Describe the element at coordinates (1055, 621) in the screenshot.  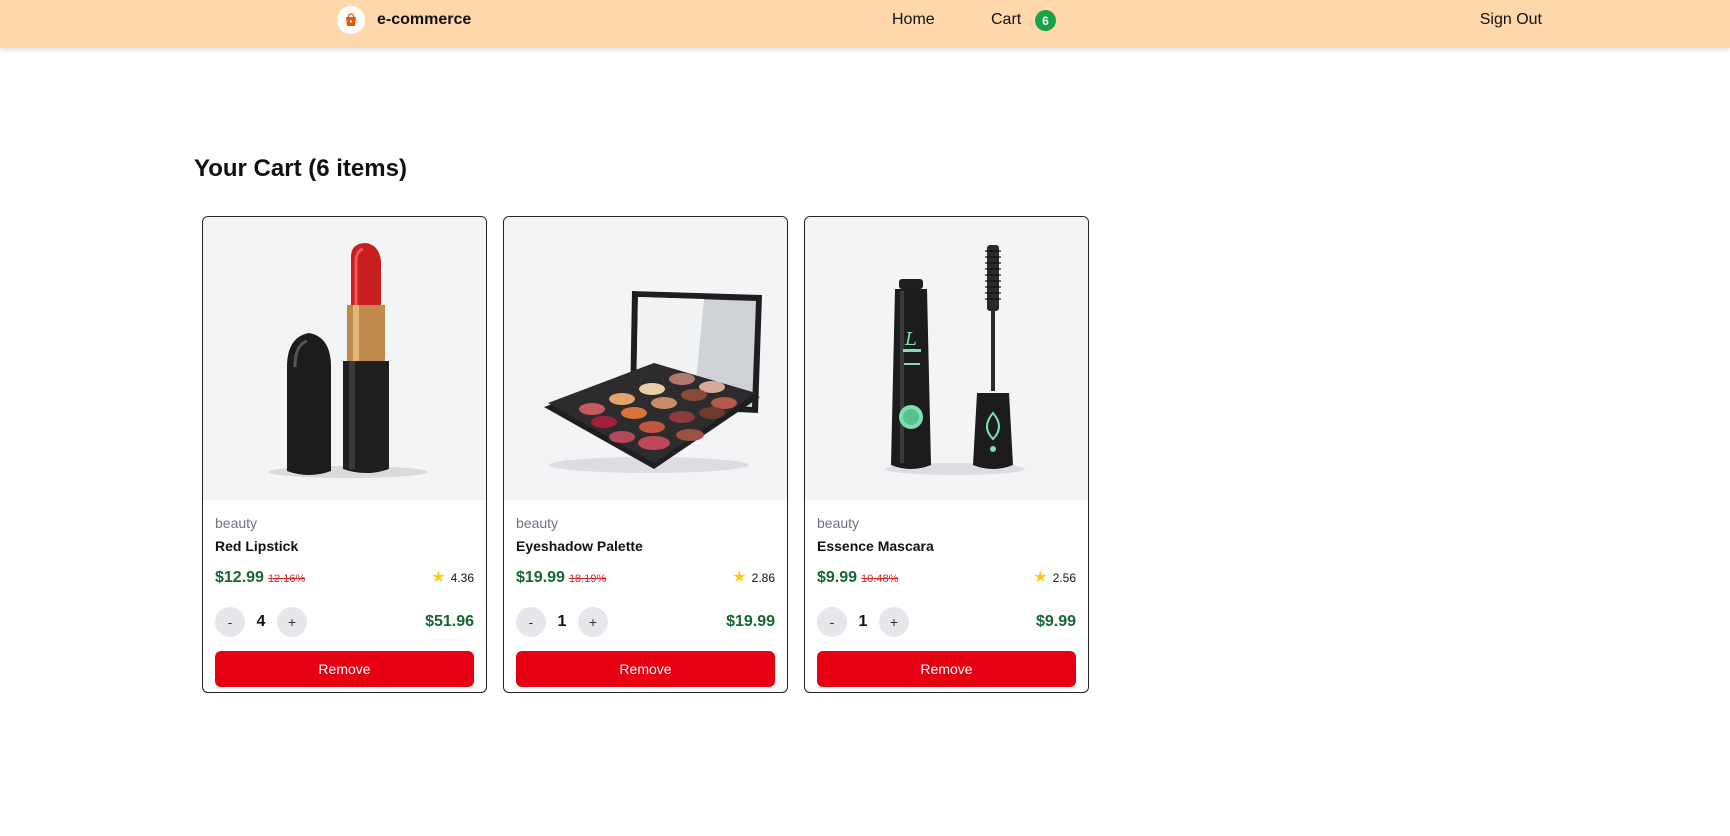
I see `item-subtotal: $9.99` at that location.